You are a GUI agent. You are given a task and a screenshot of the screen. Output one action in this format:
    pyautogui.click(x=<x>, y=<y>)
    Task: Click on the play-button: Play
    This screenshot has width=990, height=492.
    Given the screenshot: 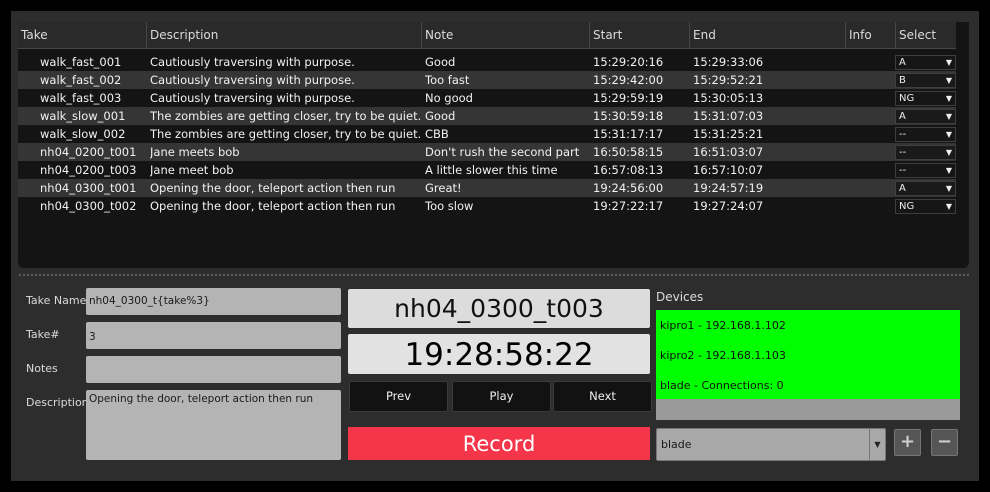 What is the action you would take?
    pyautogui.click(x=501, y=396)
    